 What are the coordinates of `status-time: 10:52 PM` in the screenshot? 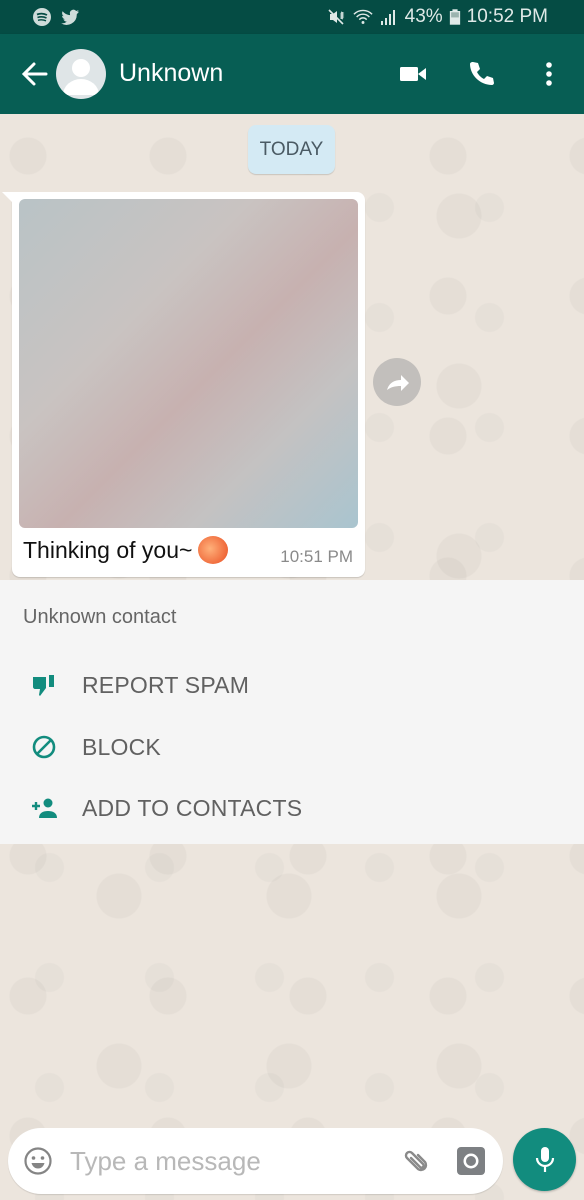 It's located at (507, 16).